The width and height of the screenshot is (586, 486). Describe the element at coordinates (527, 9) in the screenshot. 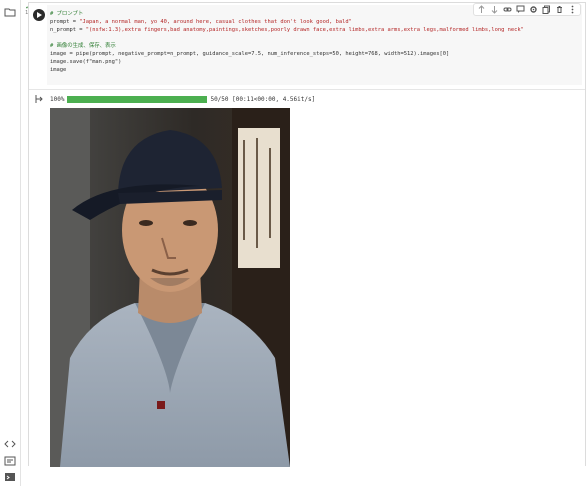

I see `cell-toolbar` at that location.